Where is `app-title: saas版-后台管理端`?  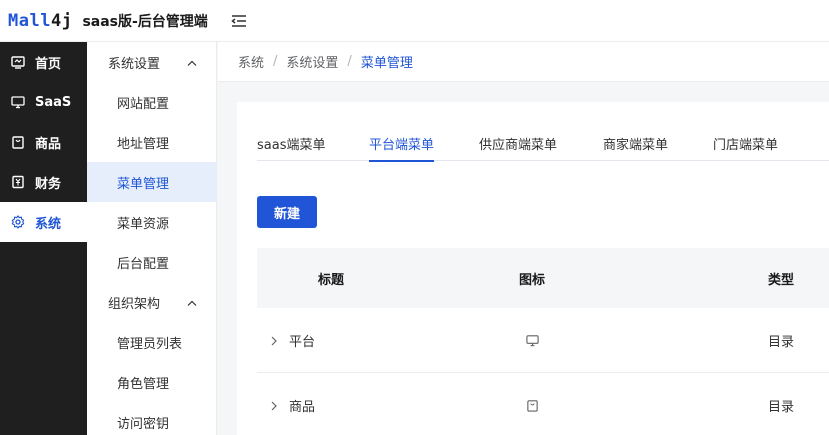 app-title: saas版-后台管理端 is located at coordinates (145, 21).